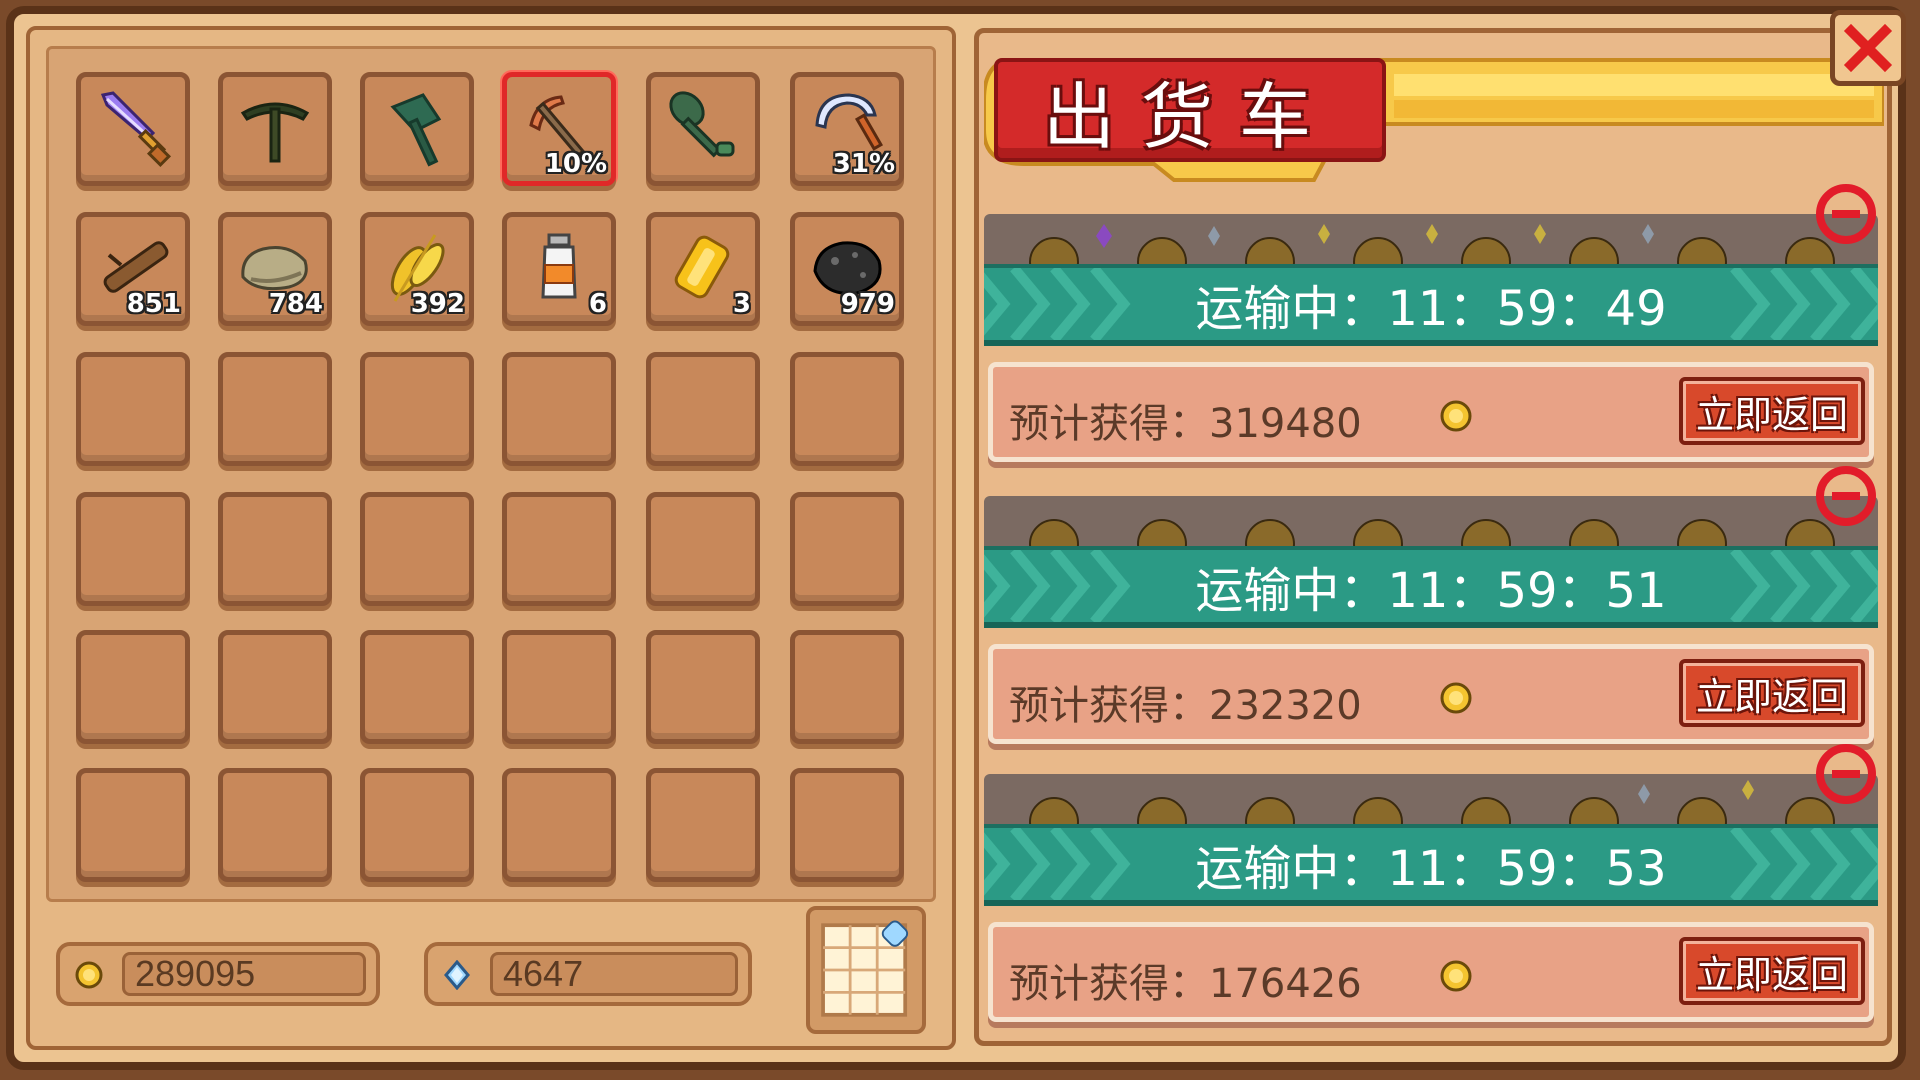  What do you see at coordinates (1189, 116) in the screenshot?
I see `panel-title: 出货车` at bounding box center [1189, 116].